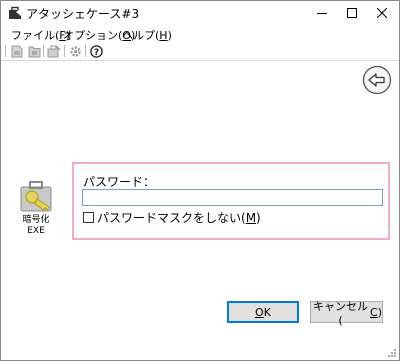  I want to click on decrypt-file-button, so click(34, 51).